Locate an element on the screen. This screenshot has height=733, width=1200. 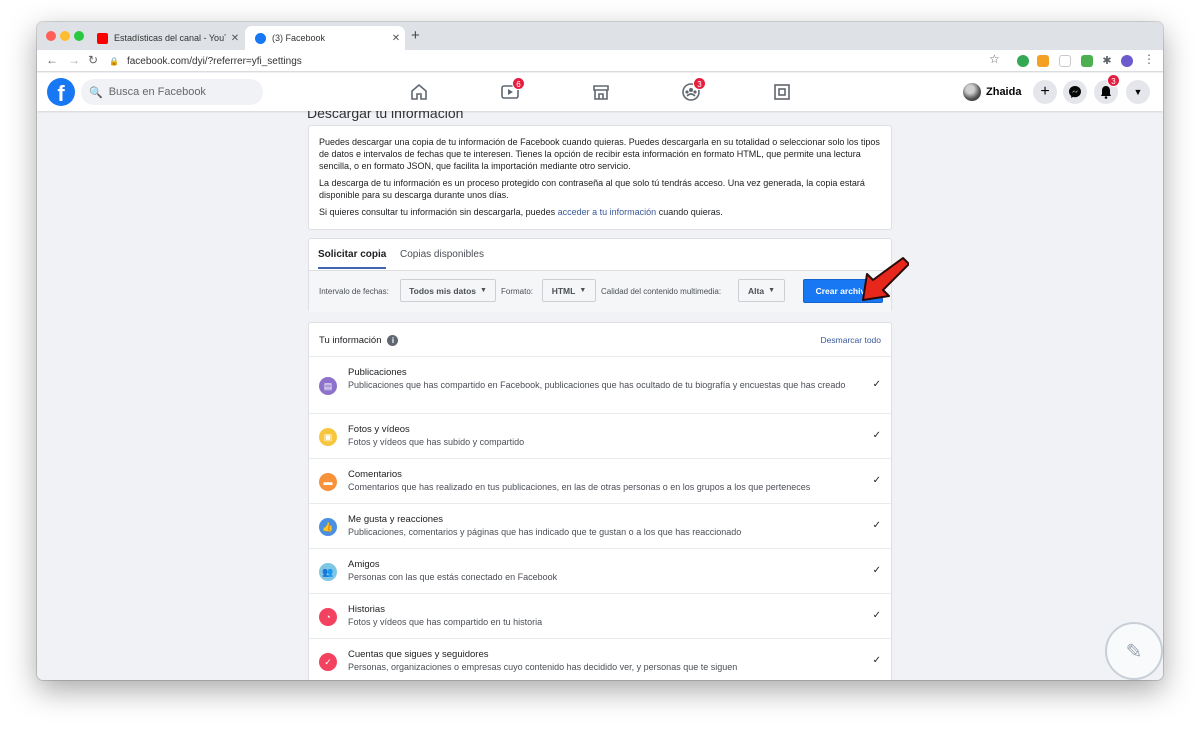
deselect-all-link: Desmarcar todo is located at coordinates (851, 340).